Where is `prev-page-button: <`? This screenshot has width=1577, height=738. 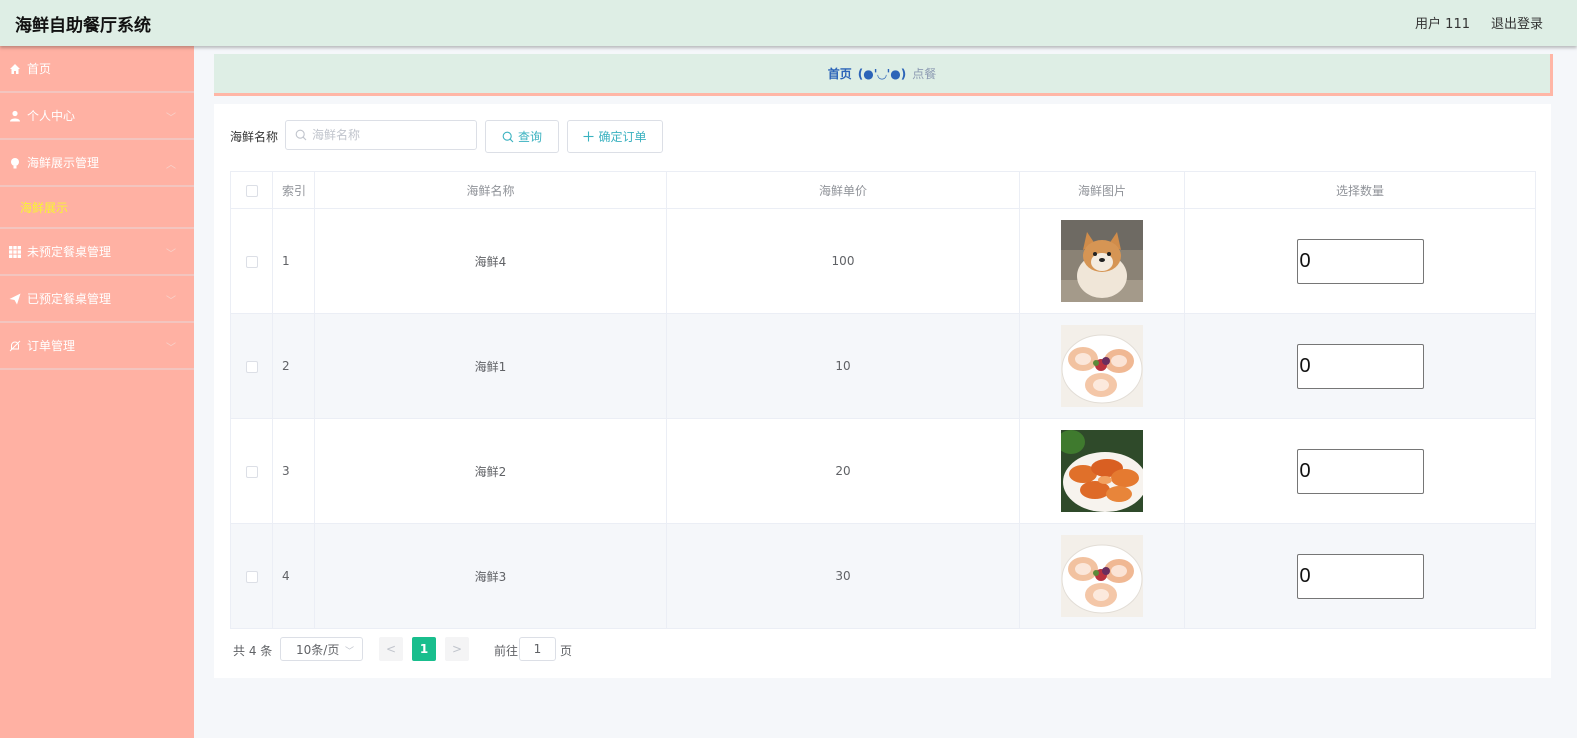 prev-page-button: < is located at coordinates (391, 649).